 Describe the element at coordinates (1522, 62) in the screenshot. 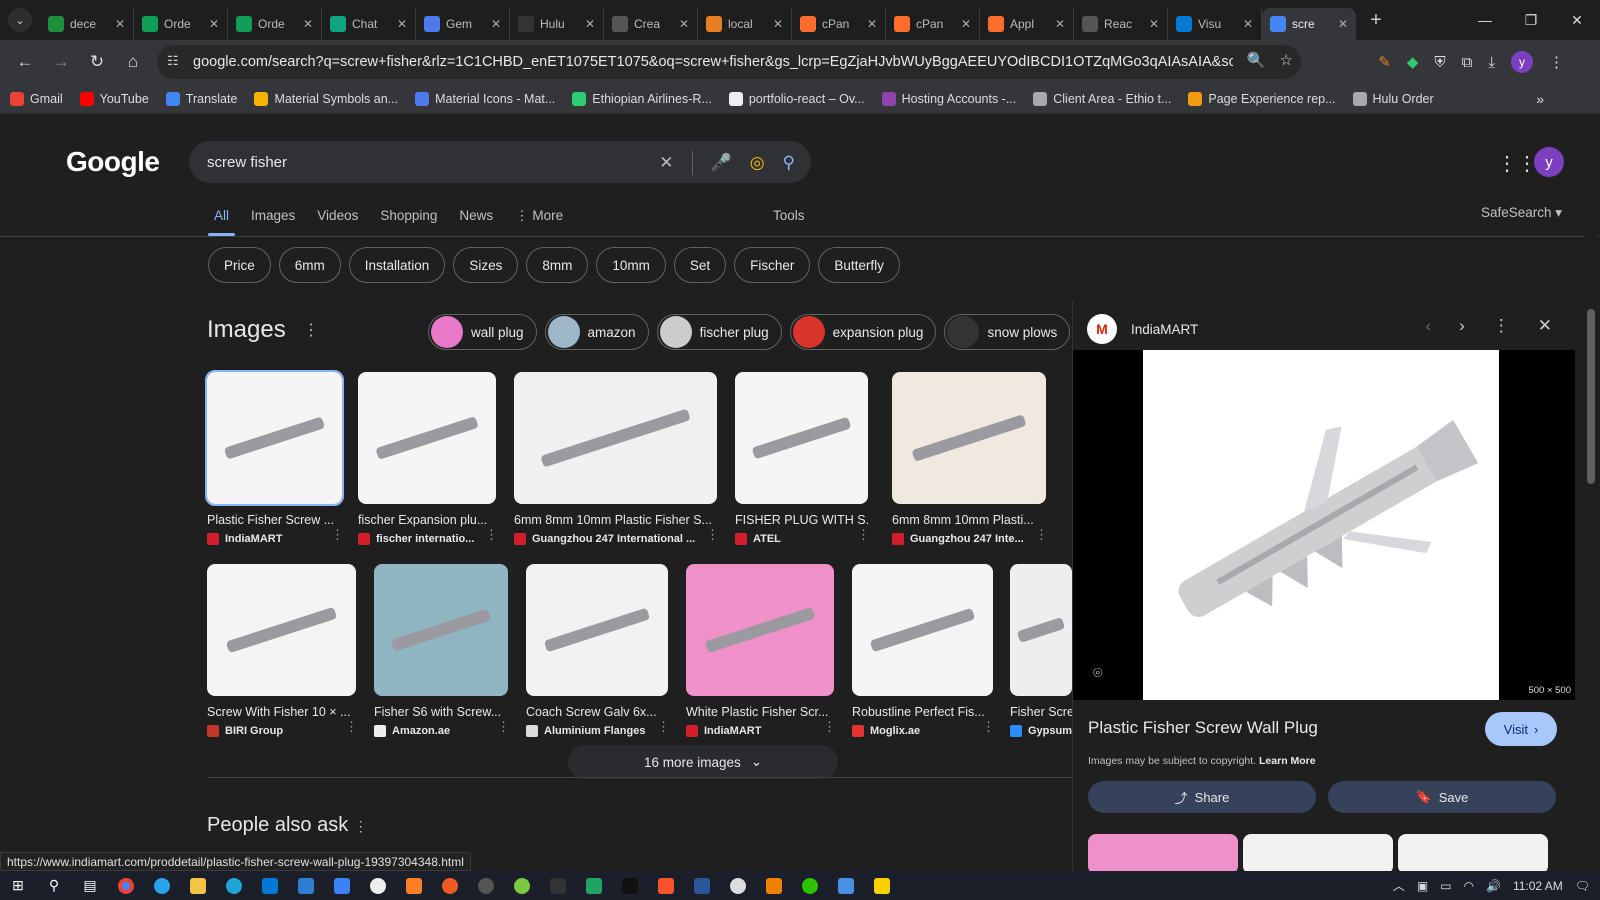

I see `profile-avatar: y` at that location.